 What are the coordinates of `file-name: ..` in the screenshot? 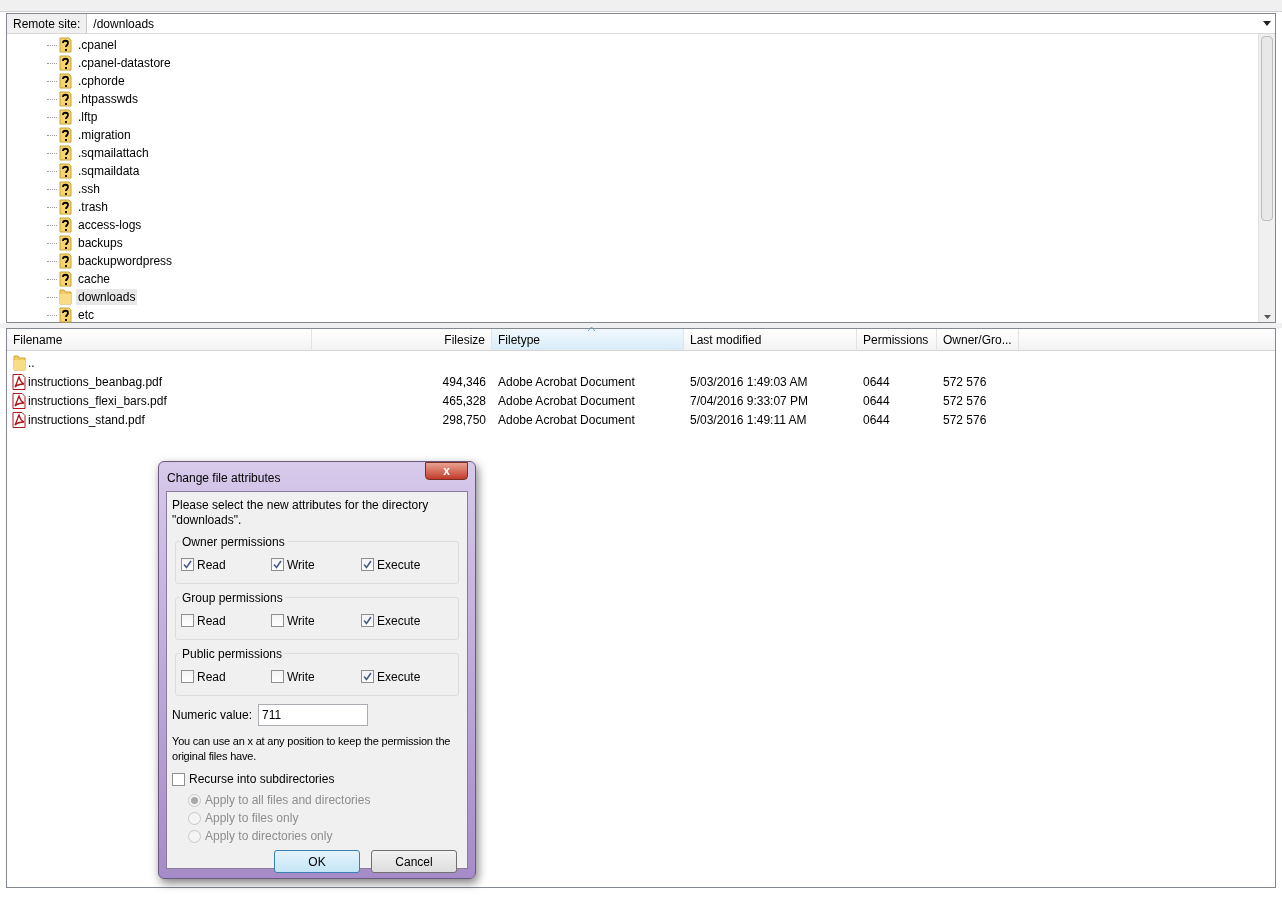 It's located at (31, 362).